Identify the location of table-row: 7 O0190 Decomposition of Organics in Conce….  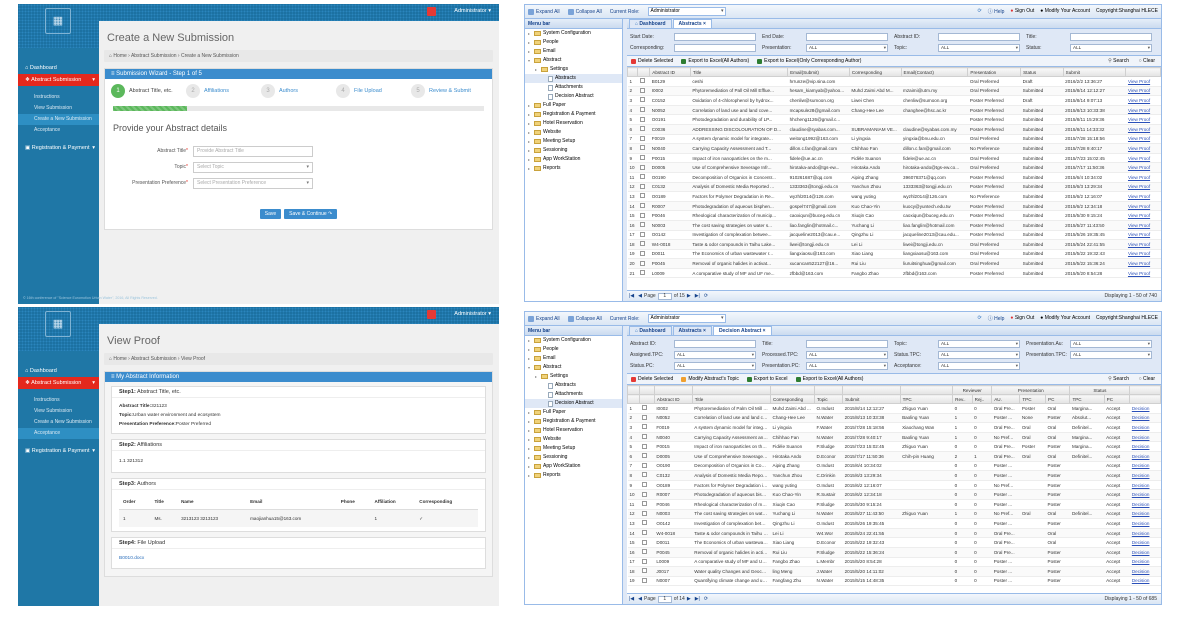
(894, 466).